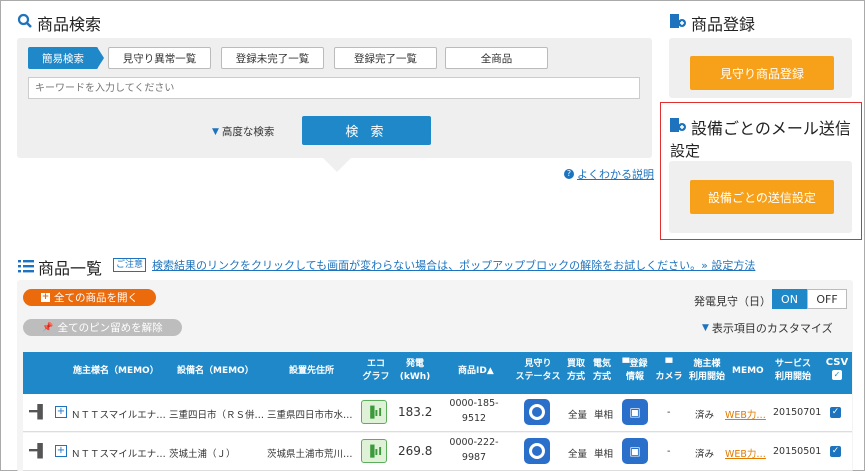 This screenshot has height=471, width=865. Describe the element at coordinates (797, 412) in the screenshot. I see `service-start-cell: 20150701` at that location.